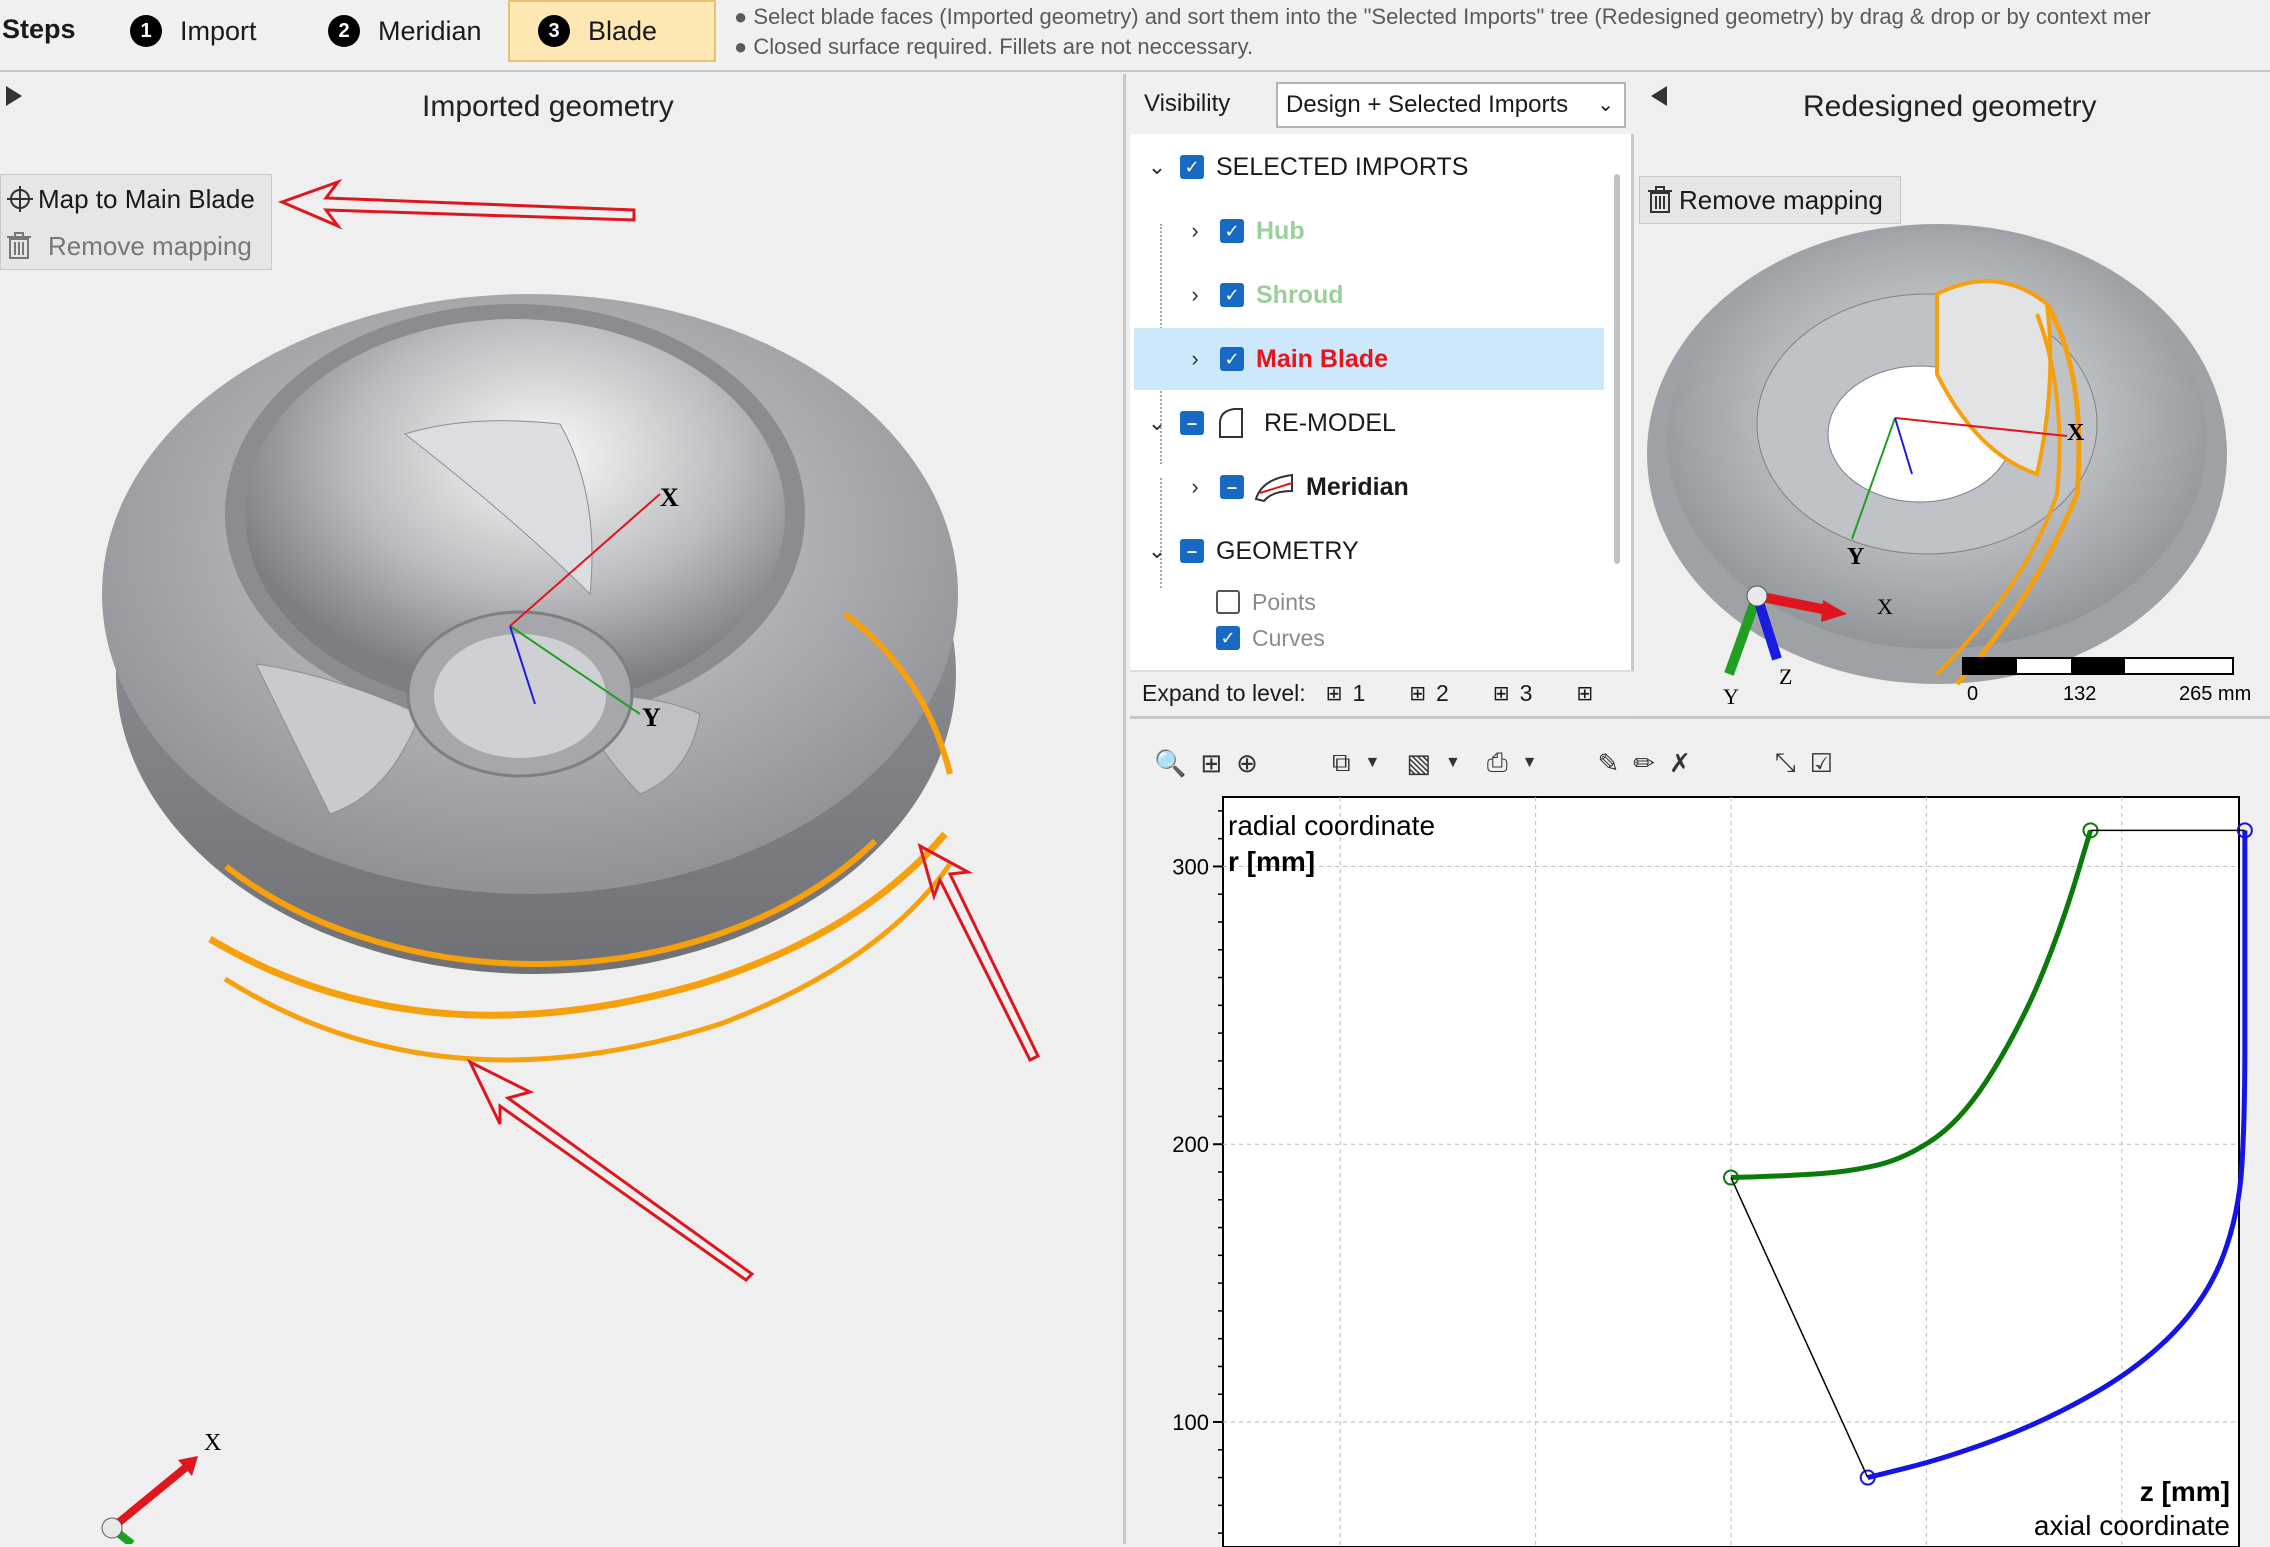 The height and width of the screenshot is (1547, 2270). What do you see at coordinates (1211, 763) in the screenshot?
I see `fit-view-icon: ⊞` at bounding box center [1211, 763].